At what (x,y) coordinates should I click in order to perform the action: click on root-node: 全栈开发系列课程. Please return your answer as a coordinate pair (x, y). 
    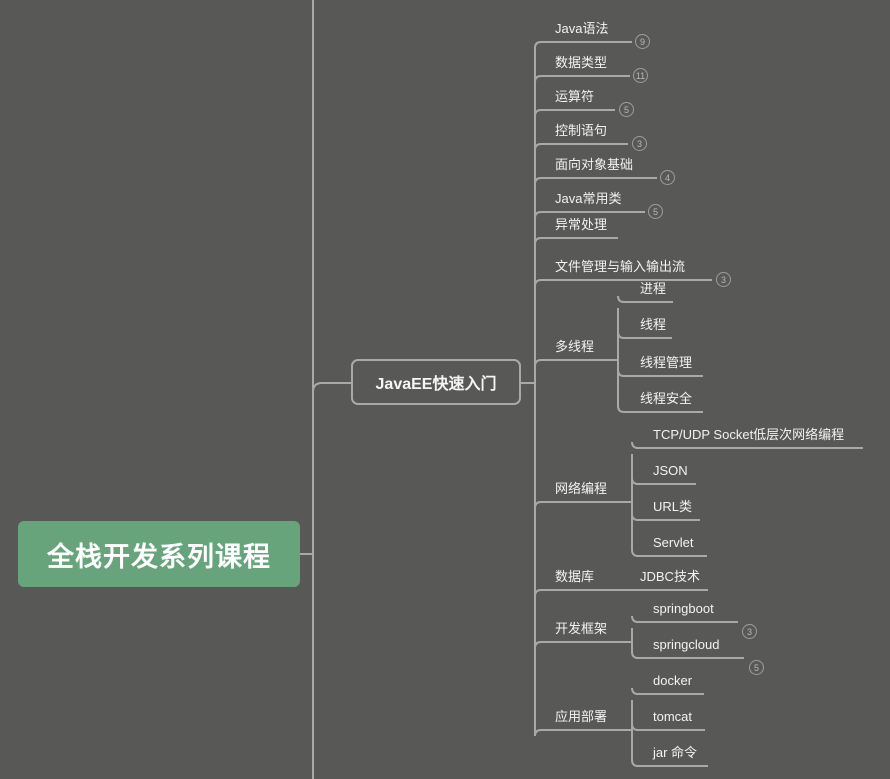
    Looking at the image, I should click on (159, 554).